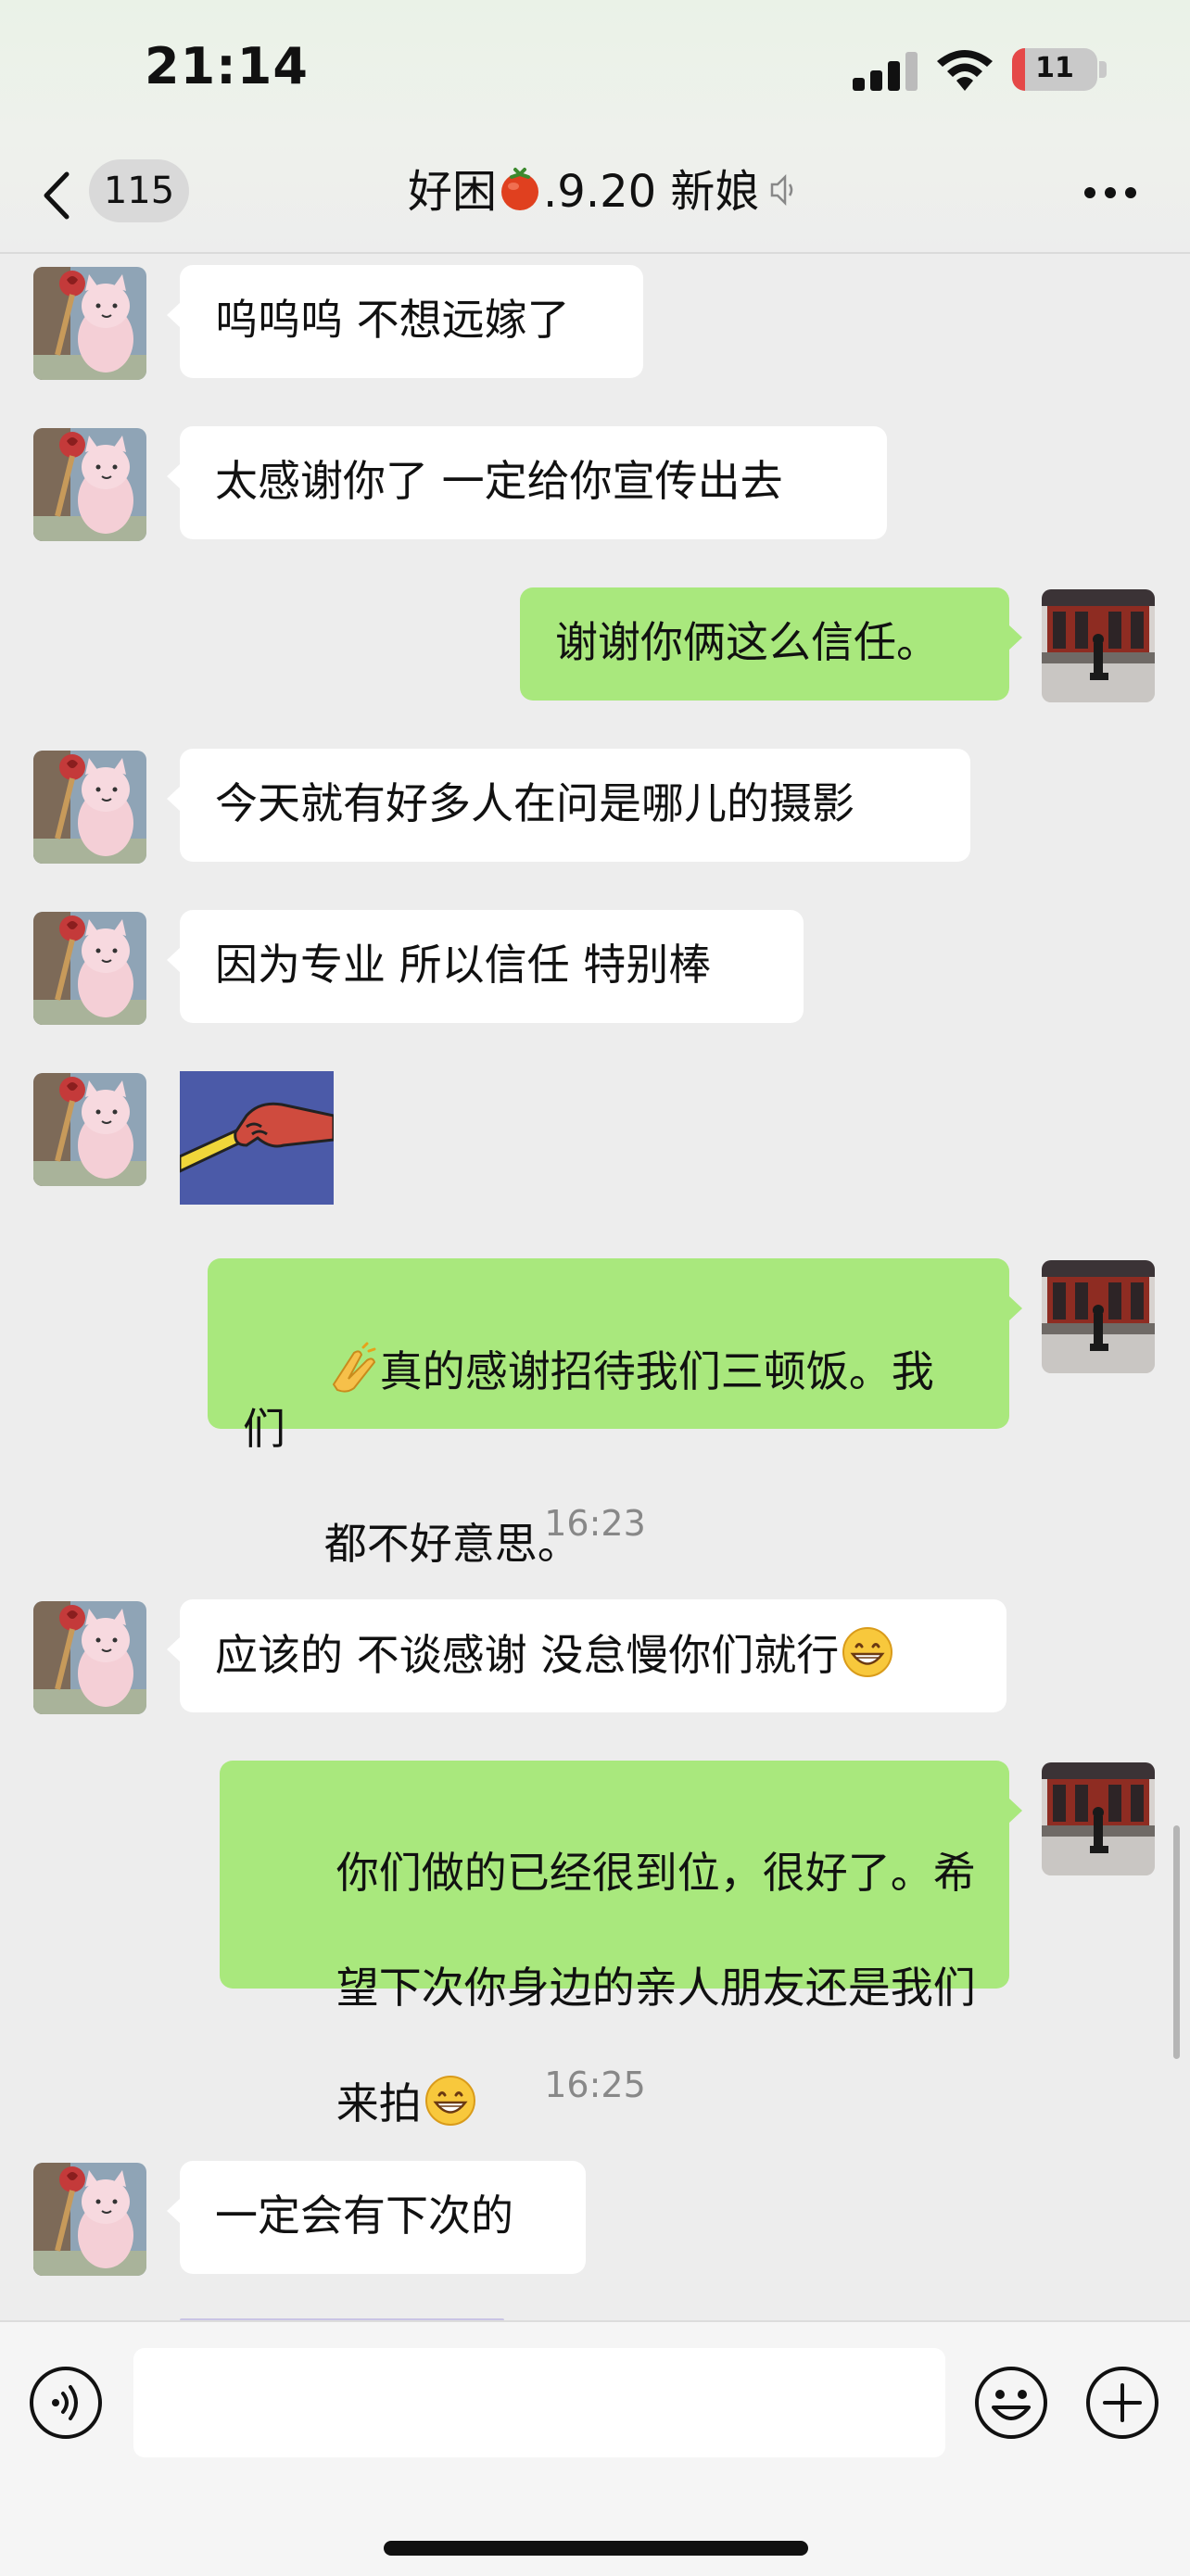 This screenshot has width=1190, height=2576. I want to click on battery-icon: 11, so click(1054, 69).